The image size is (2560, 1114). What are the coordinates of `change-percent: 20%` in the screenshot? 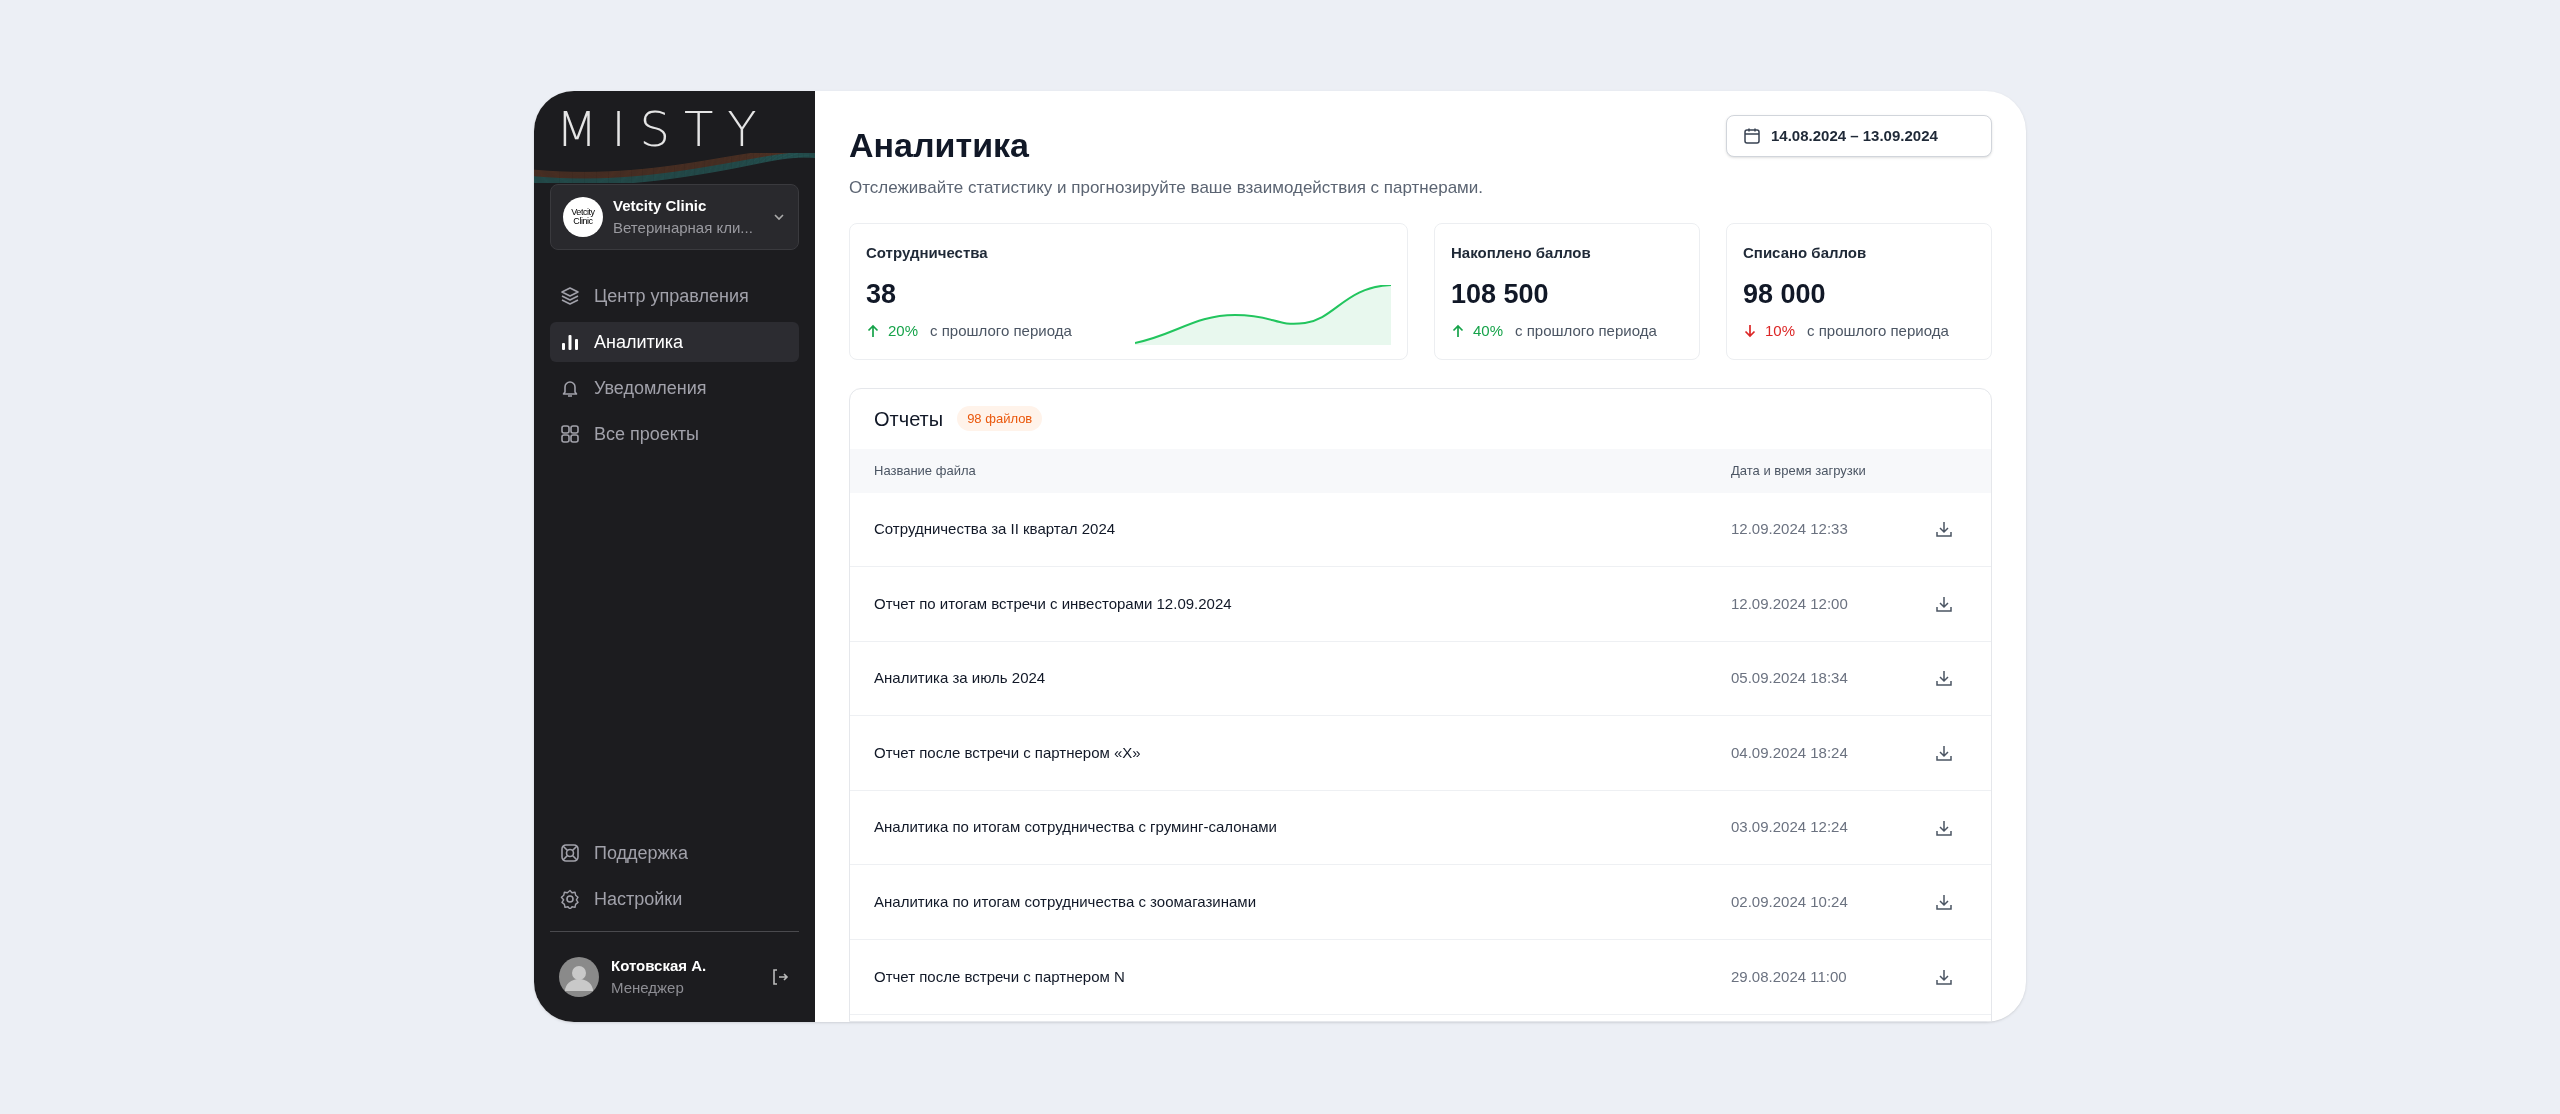 It's located at (903, 331).